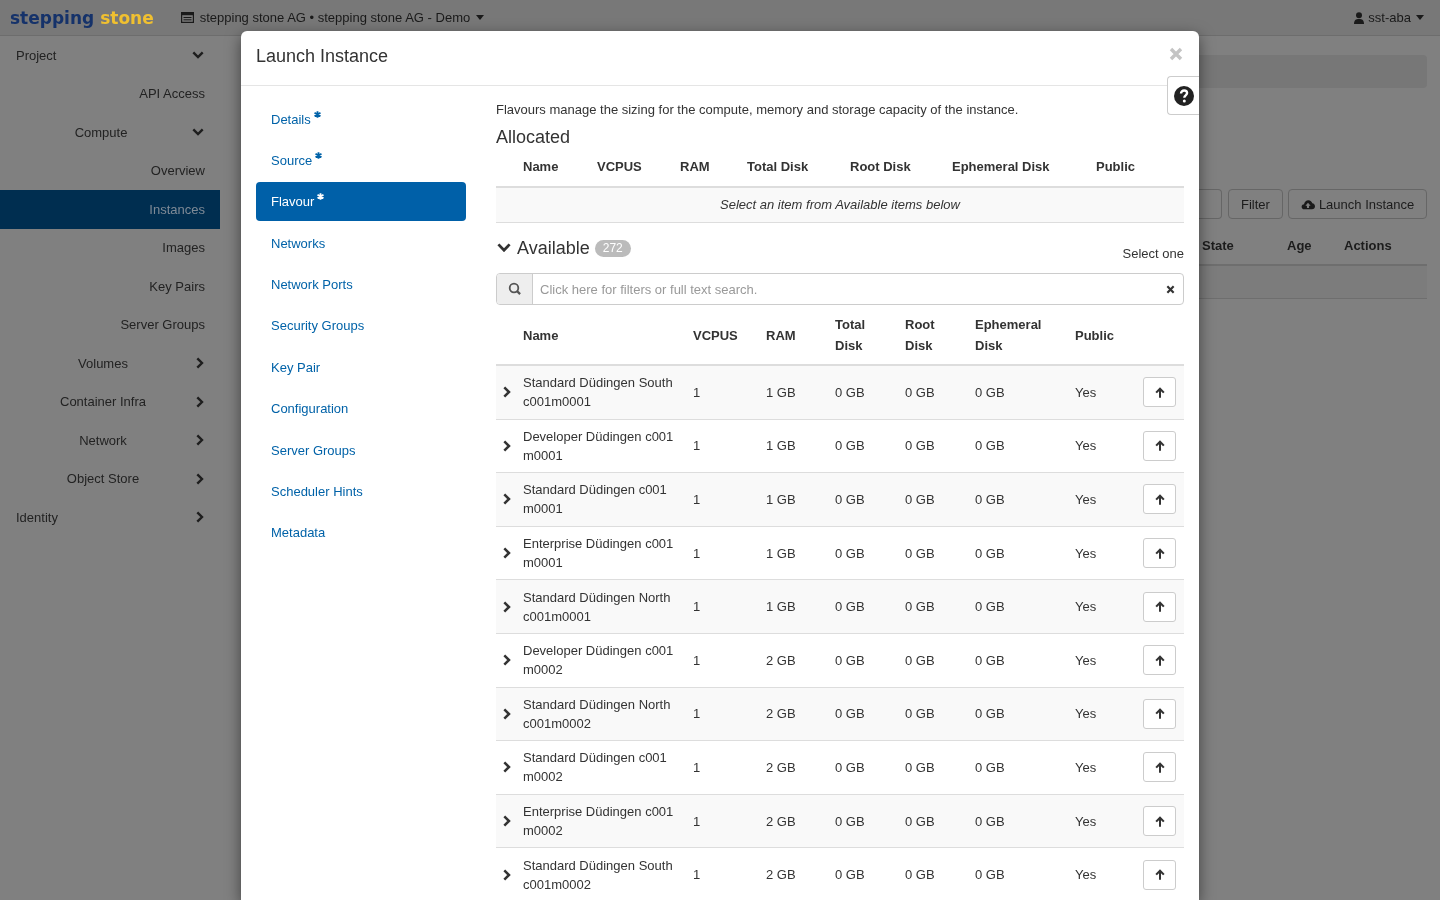 The image size is (1440, 900). What do you see at coordinates (110, 132) in the screenshot?
I see `sidebar-item: Compute` at bounding box center [110, 132].